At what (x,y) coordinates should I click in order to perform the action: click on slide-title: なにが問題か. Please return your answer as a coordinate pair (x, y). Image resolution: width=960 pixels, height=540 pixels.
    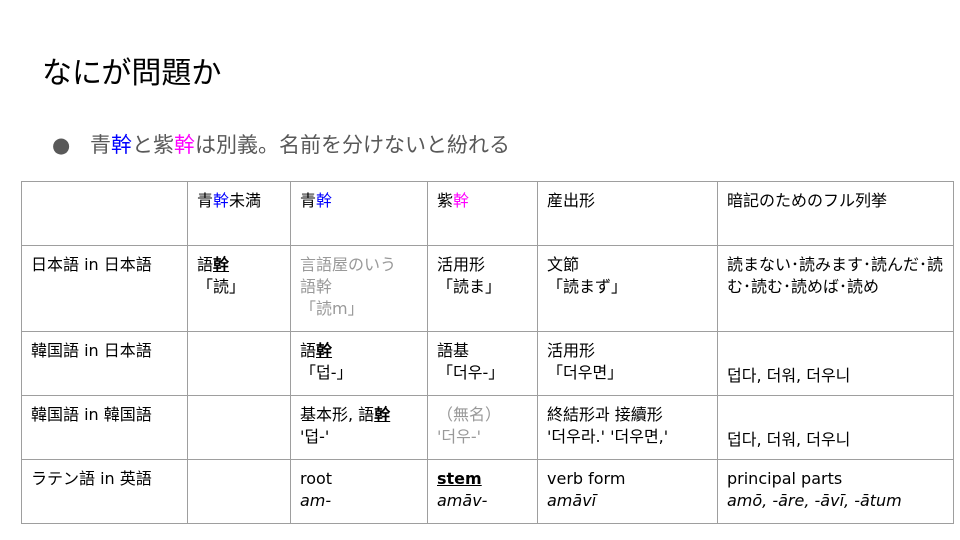
    Looking at the image, I should click on (132, 73).